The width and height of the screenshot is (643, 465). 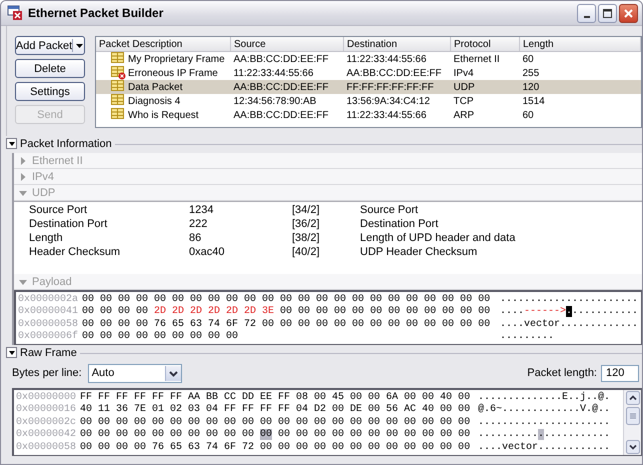 I want to click on group-title: Packet Information, so click(x=66, y=144).